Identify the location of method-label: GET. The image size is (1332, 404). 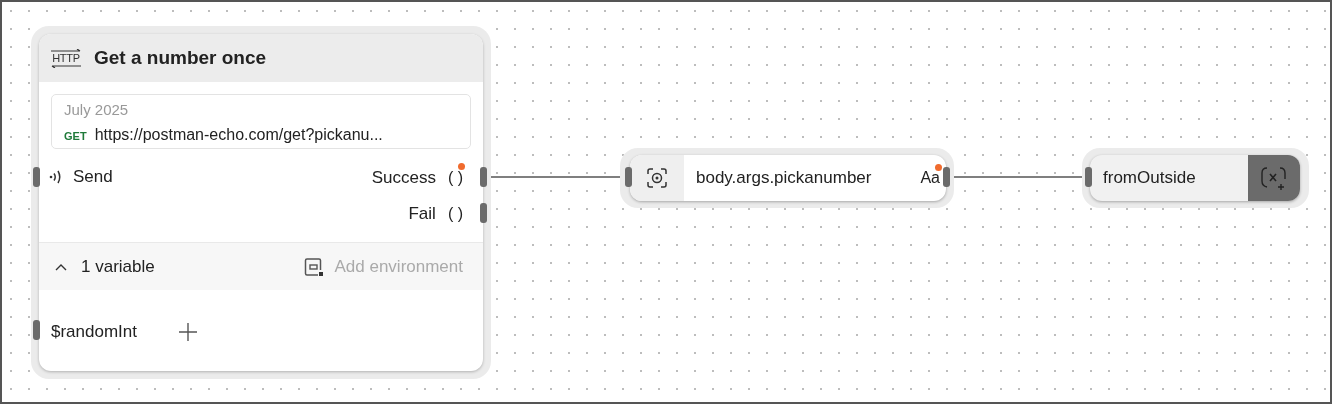
(75, 136).